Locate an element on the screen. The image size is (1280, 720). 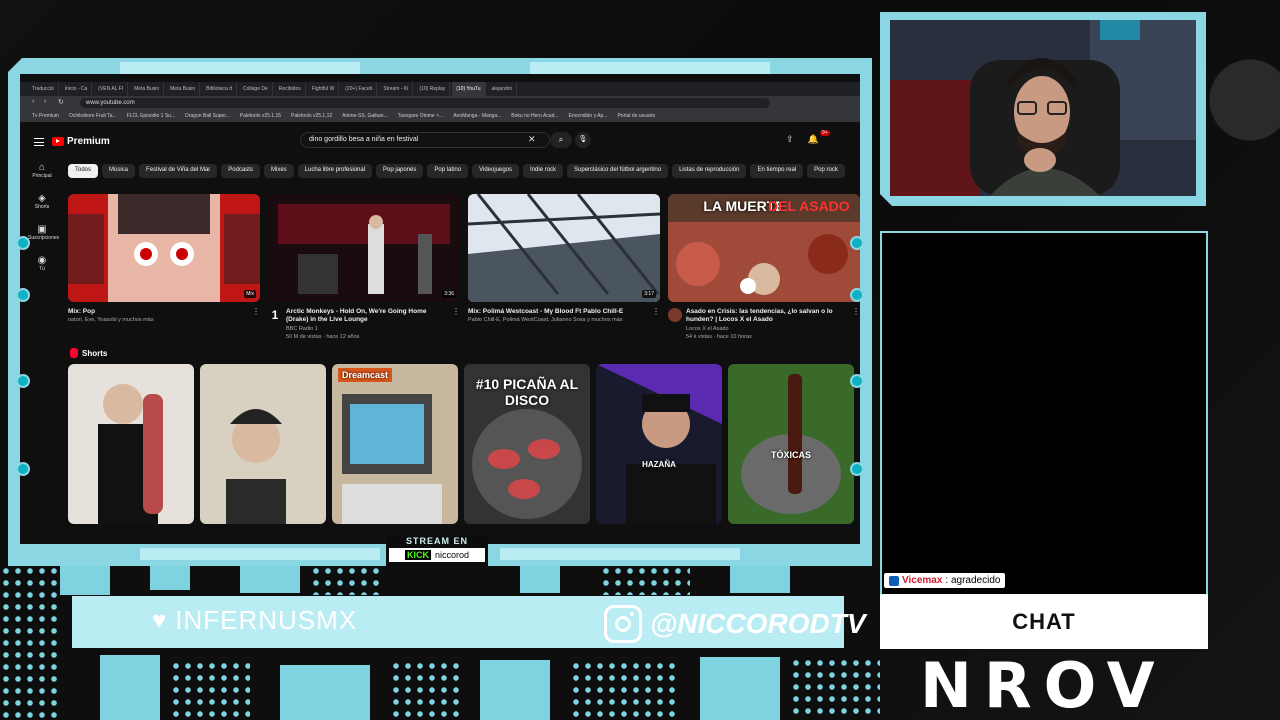
sidebar-item-label: Suscripciones is located at coordinates (44, 238).